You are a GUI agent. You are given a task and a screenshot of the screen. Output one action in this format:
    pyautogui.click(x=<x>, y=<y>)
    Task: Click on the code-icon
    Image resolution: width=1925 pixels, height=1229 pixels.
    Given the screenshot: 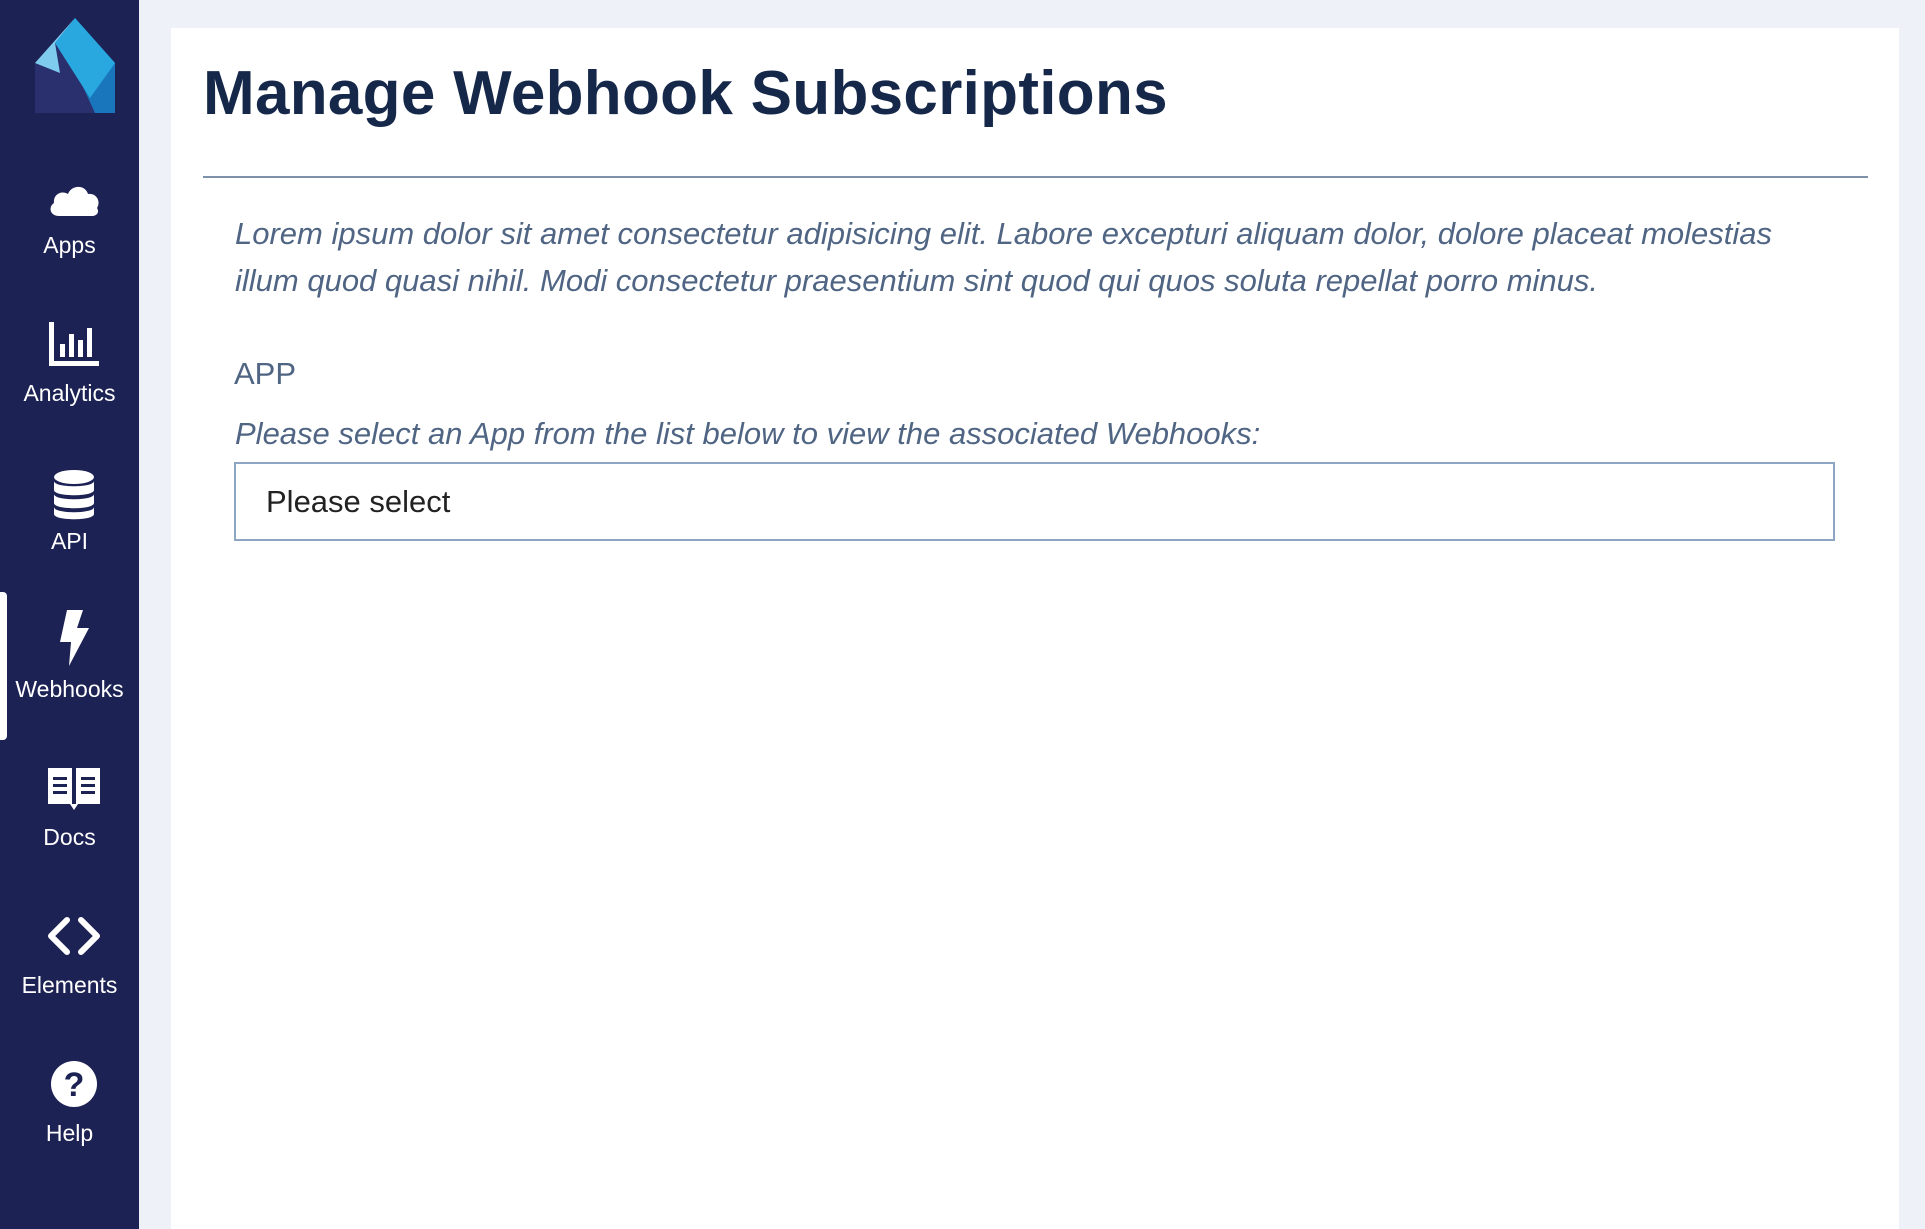 What is the action you would take?
    pyautogui.click(x=74, y=936)
    